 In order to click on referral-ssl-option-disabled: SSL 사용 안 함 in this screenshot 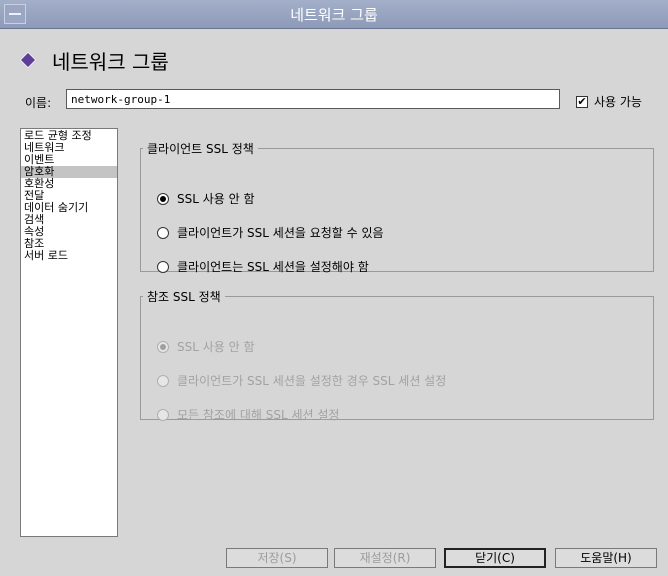, I will do `click(206, 346)`.